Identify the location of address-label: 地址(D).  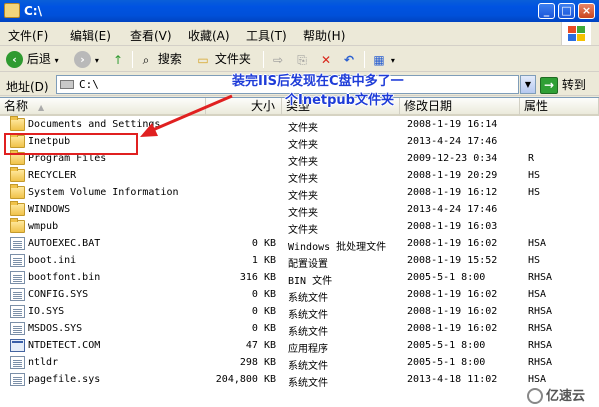
(27, 87).